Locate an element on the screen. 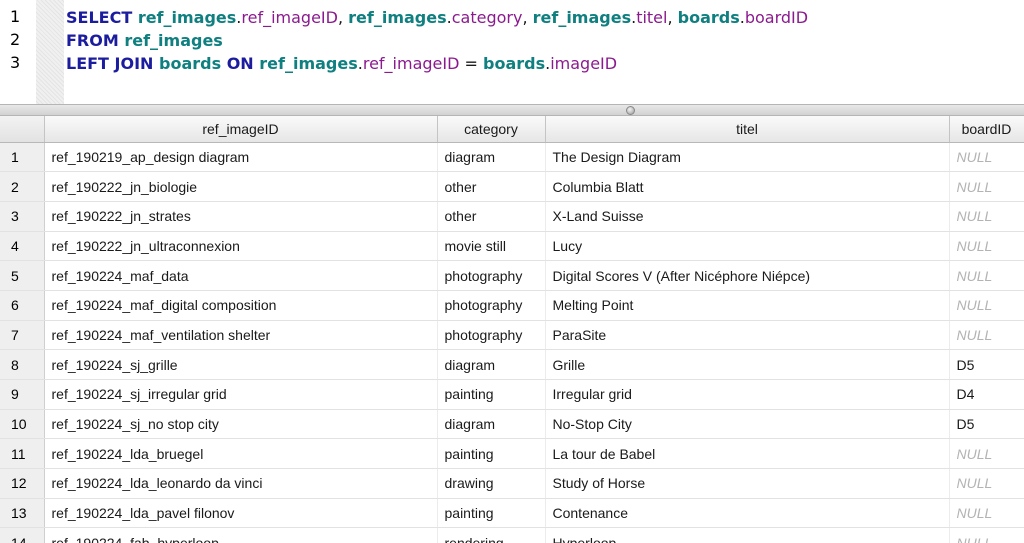 The width and height of the screenshot is (1024, 543). cell-titel: Contenance is located at coordinates (747, 513).